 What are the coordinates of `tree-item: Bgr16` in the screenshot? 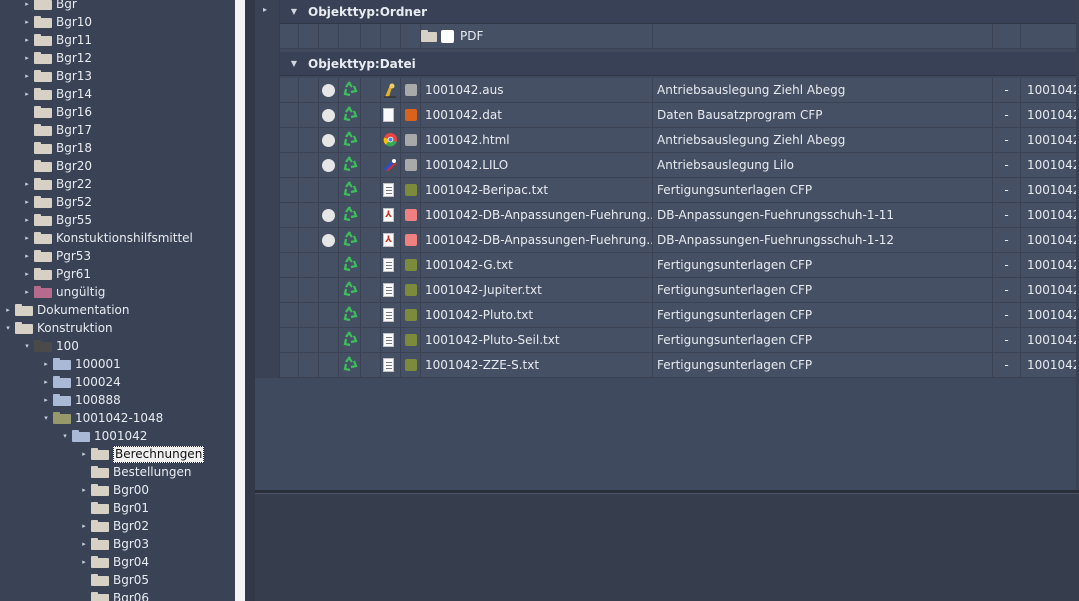 It's located at (57, 112).